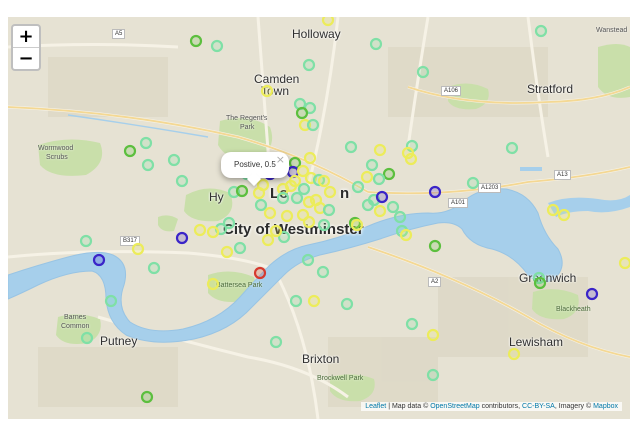 The image size is (638, 427). Describe the element at coordinates (501, 406) in the screenshot. I see `attribution-text-2: contributors,` at that location.